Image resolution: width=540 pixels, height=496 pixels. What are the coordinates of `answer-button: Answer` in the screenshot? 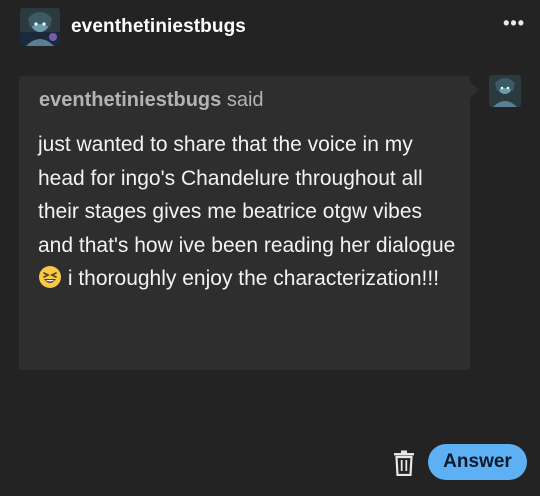 It's located at (477, 462).